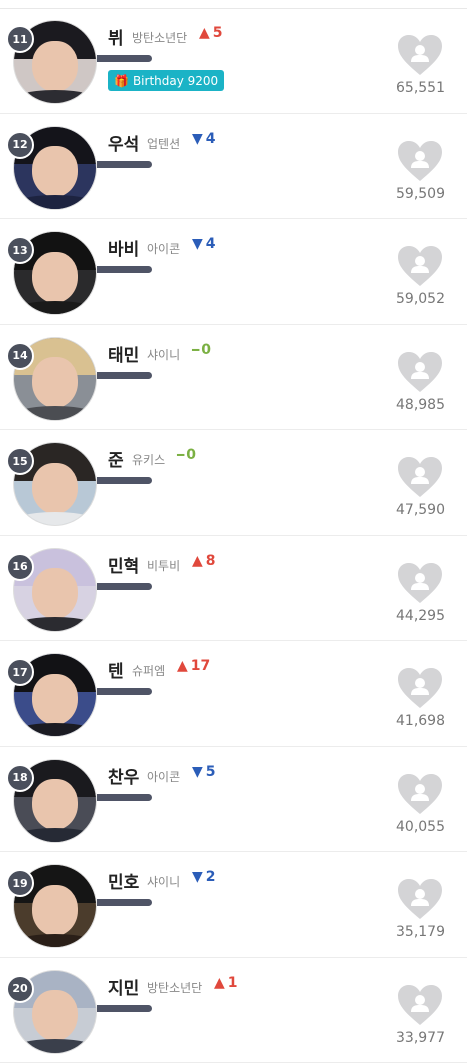 The height and width of the screenshot is (1063, 467). Describe the element at coordinates (233, 61) in the screenshot. I see `ranking-row: 11 뷔 방탄소년단 ▲ 5 65,551 🎁 Birthday 9200` at that location.